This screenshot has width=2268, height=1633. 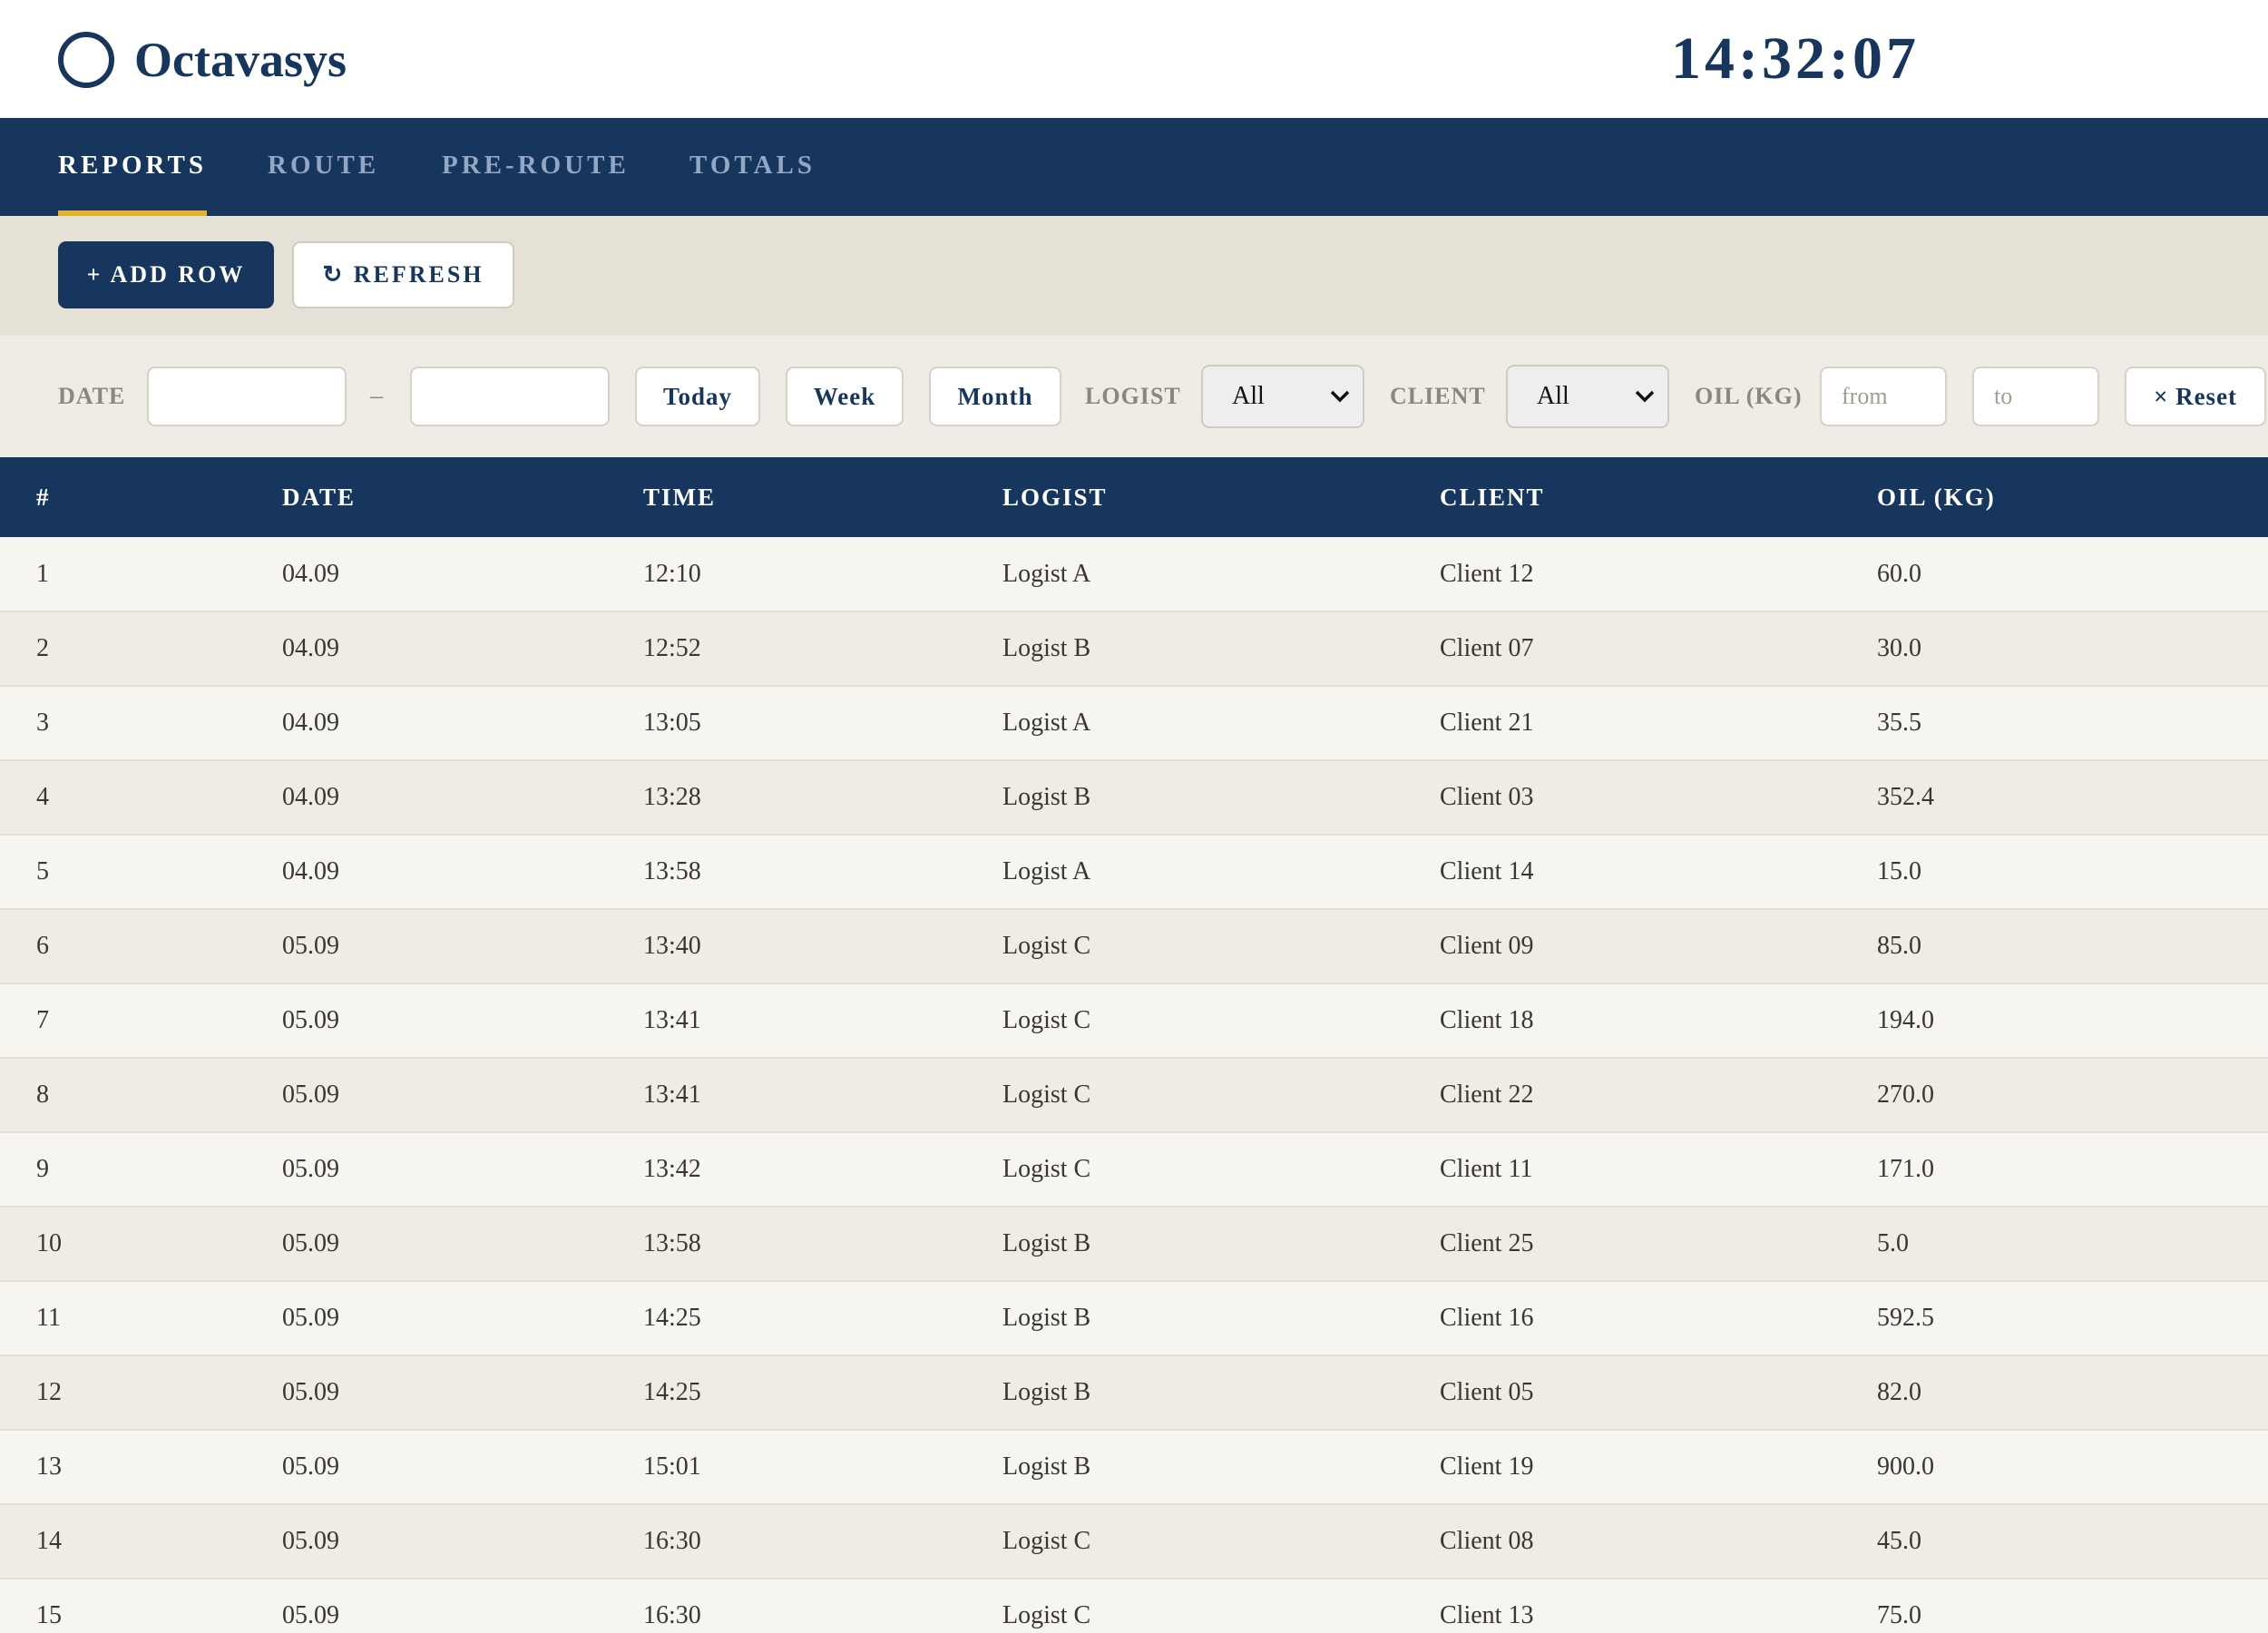 I want to click on time-cell: 13:05, so click(x=672, y=723).